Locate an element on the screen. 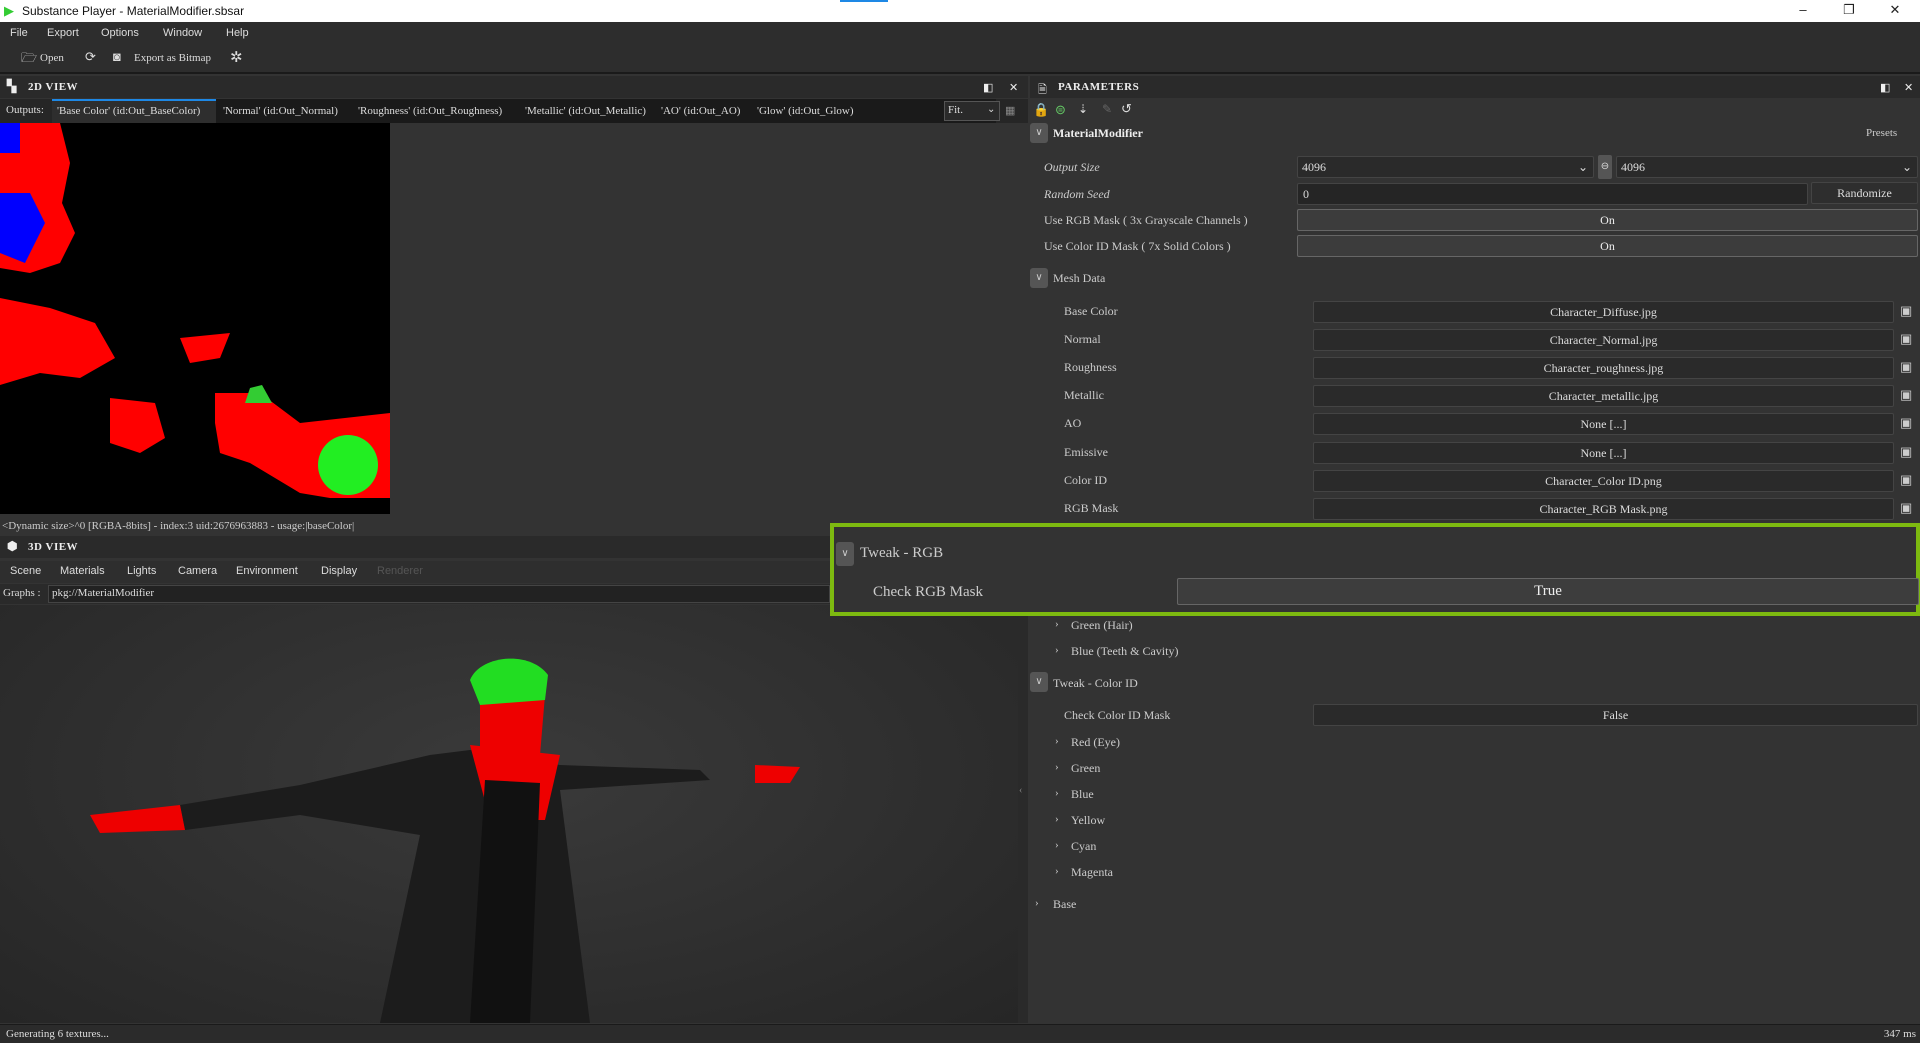 This screenshot has width=1920, height=1043. graph-select: pkg://MaterialModifier is located at coordinates (439, 594).